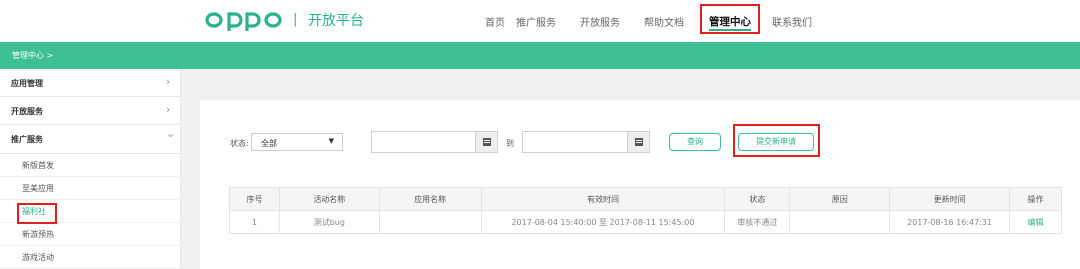  I want to click on highlight-box-sidebar, so click(37, 213).